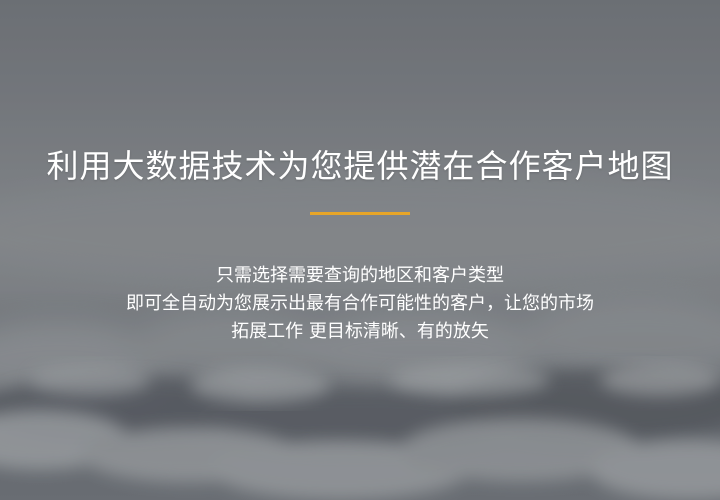  What do you see at coordinates (360, 275) in the screenshot?
I see `description-line-1: 只需选择需要查询的地区和客户类型` at bounding box center [360, 275].